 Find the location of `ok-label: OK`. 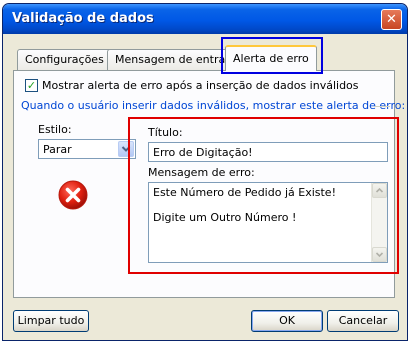

ok-label: OK is located at coordinates (287, 320).